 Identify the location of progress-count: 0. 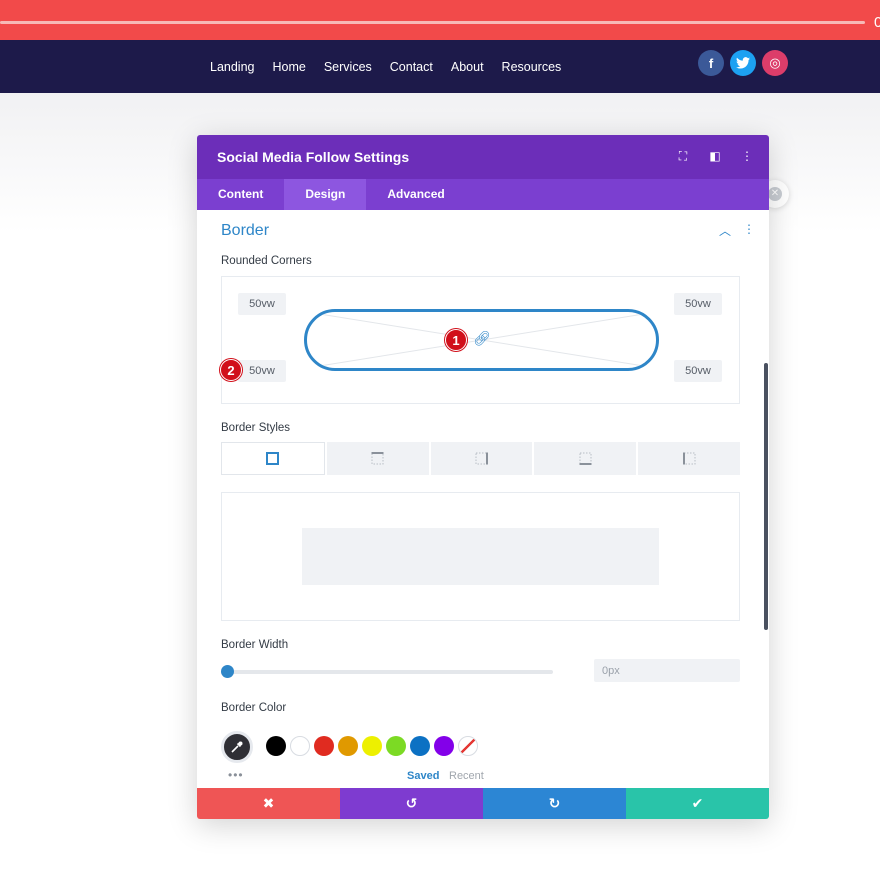
(877, 22).